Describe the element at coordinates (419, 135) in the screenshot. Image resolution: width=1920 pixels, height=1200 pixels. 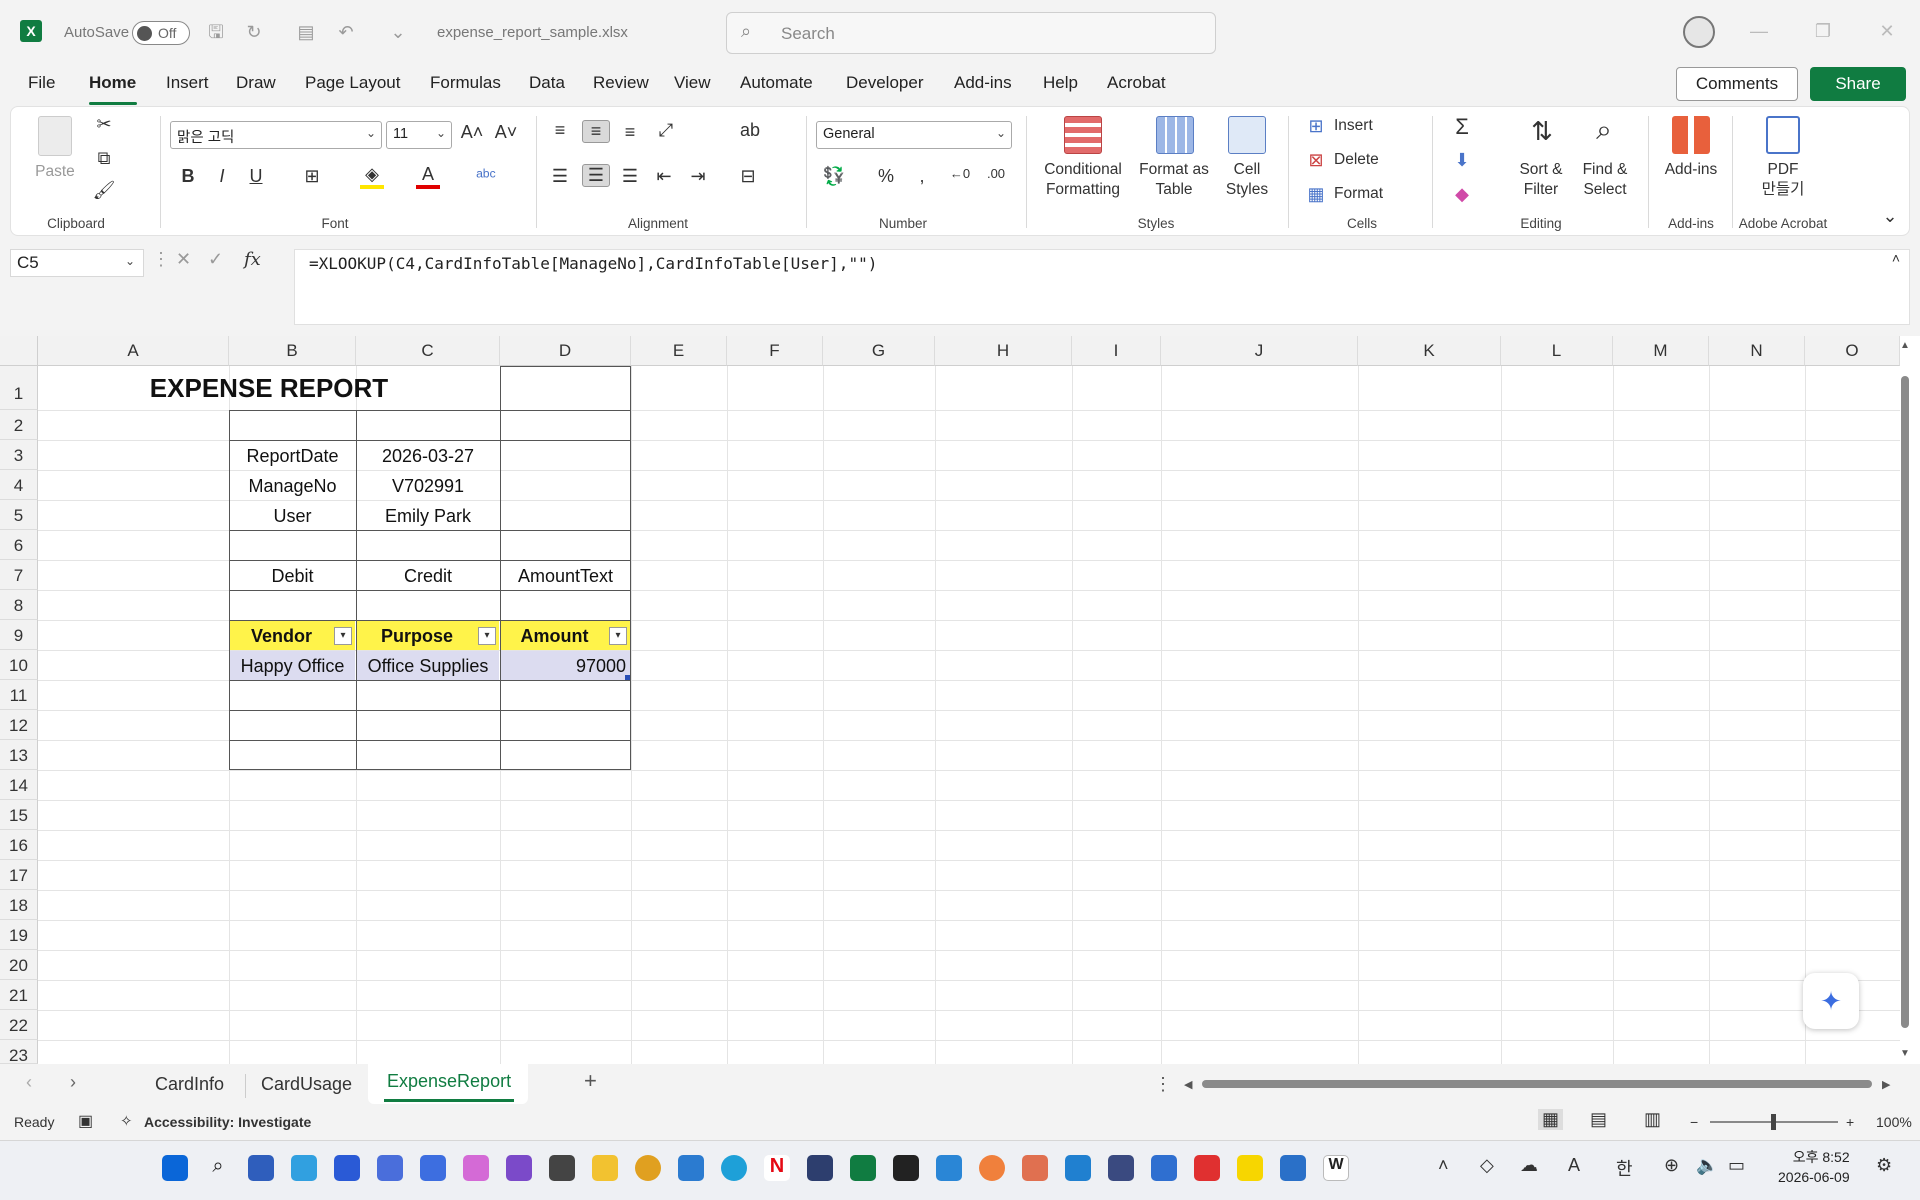
I see `font-size-select: 11 ⌄` at that location.